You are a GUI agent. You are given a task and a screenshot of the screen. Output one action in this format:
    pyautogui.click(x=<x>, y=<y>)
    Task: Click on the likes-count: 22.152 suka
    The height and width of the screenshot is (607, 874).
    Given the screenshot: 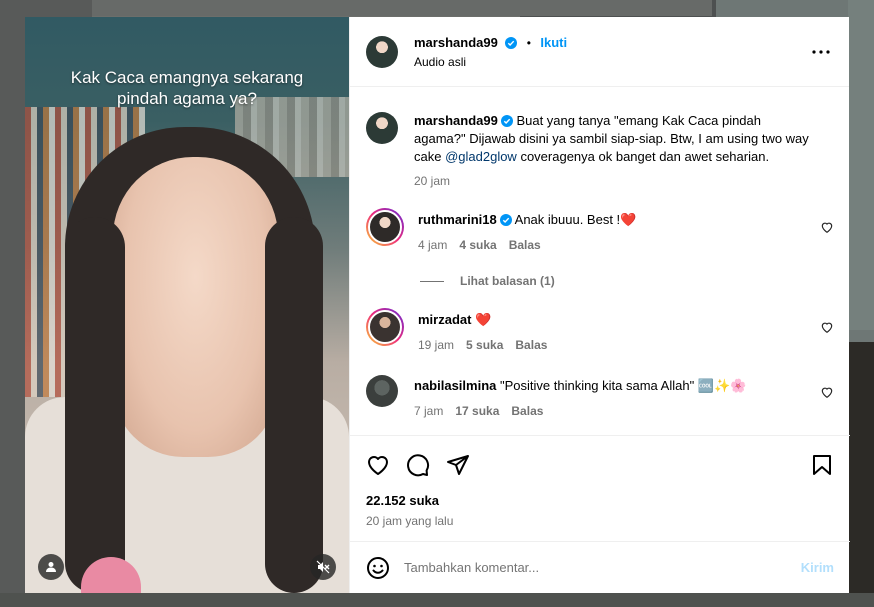 What is the action you would take?
    pyautogui.click(x=402, y=500)
    